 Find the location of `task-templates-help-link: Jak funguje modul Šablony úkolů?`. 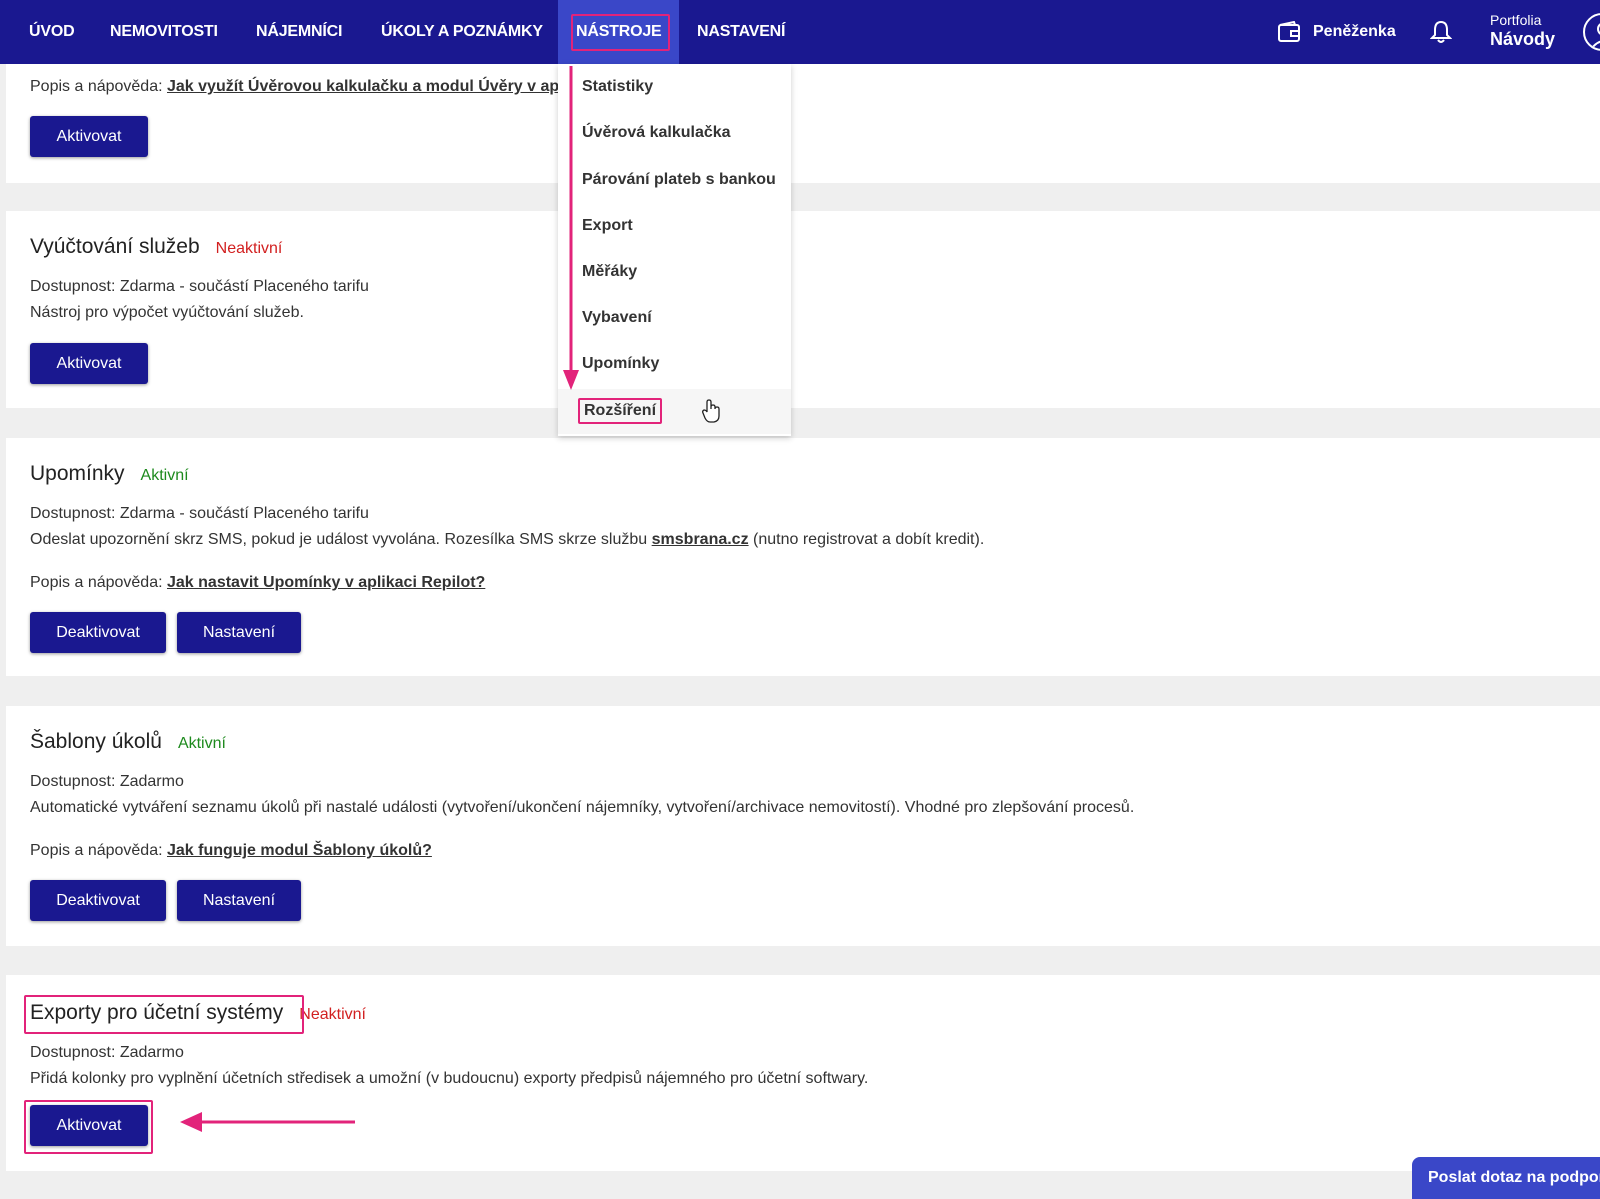

task-templates-help-link: Jak funguje modul Šablony úkolů? is located at coordinates (299, 850).